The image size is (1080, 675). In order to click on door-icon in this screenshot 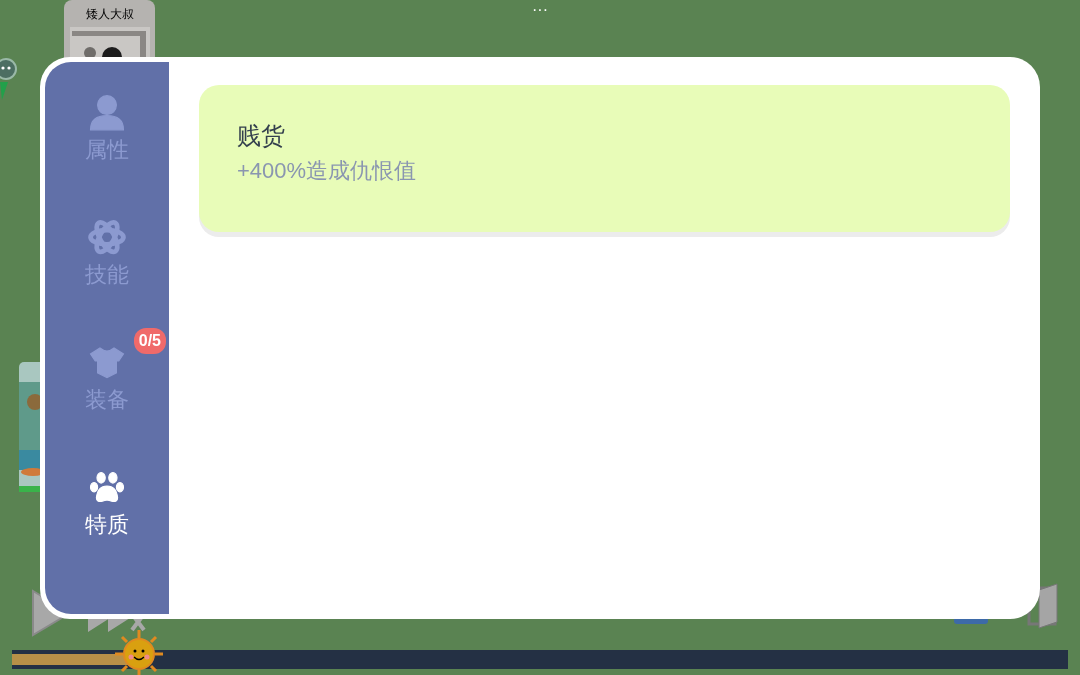, I will do `click(1043, 605)`.